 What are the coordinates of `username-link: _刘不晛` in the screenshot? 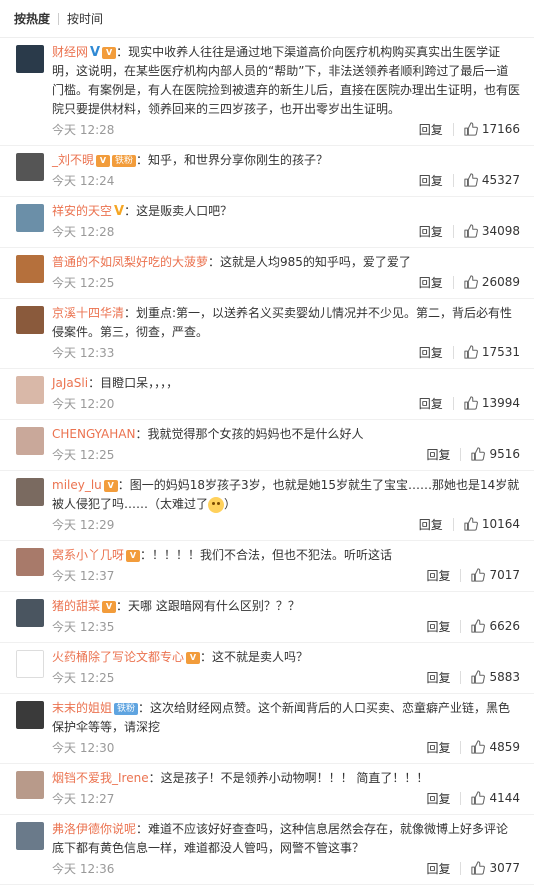 It's located at (73, 160).